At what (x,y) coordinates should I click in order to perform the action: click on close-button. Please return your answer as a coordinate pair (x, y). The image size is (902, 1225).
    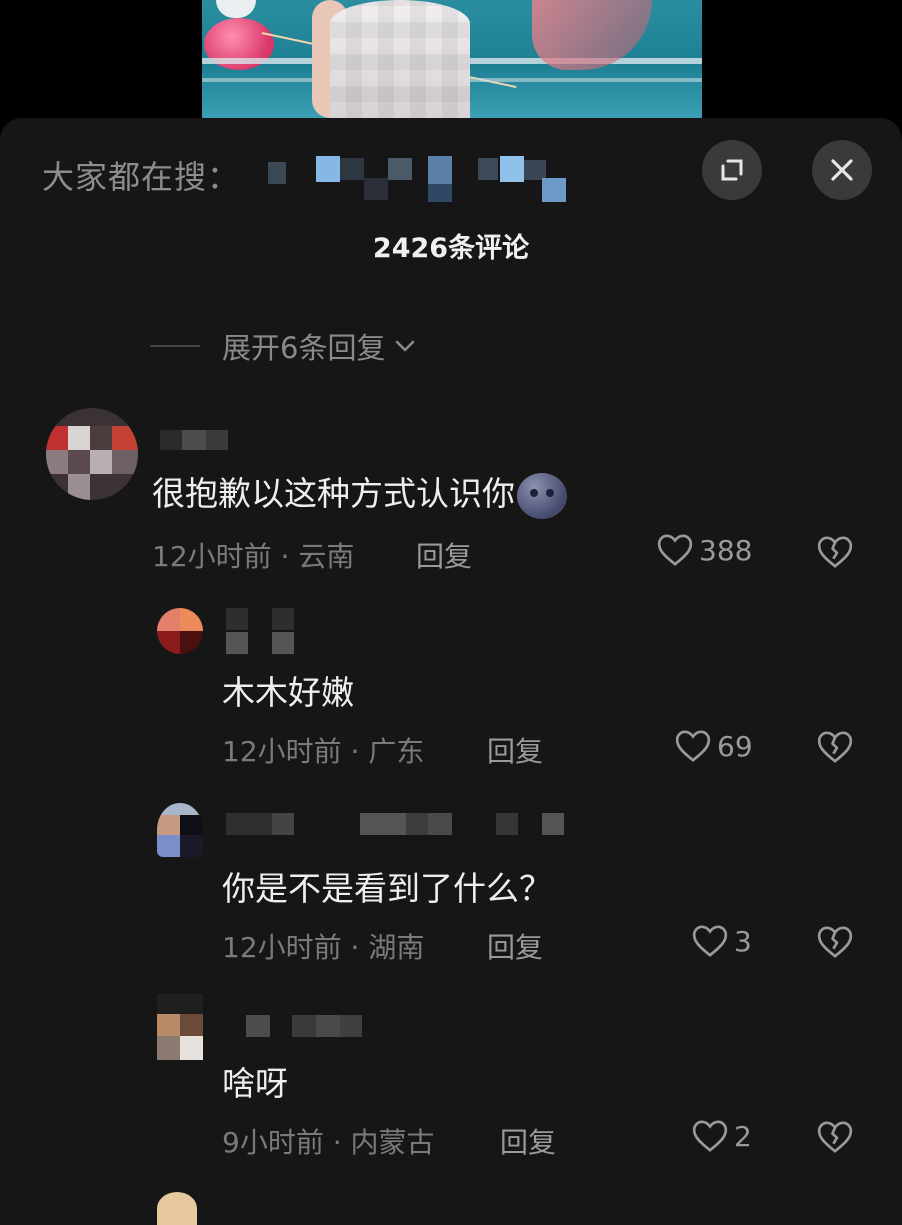
    Looking at the image, I should click on (842, 170).